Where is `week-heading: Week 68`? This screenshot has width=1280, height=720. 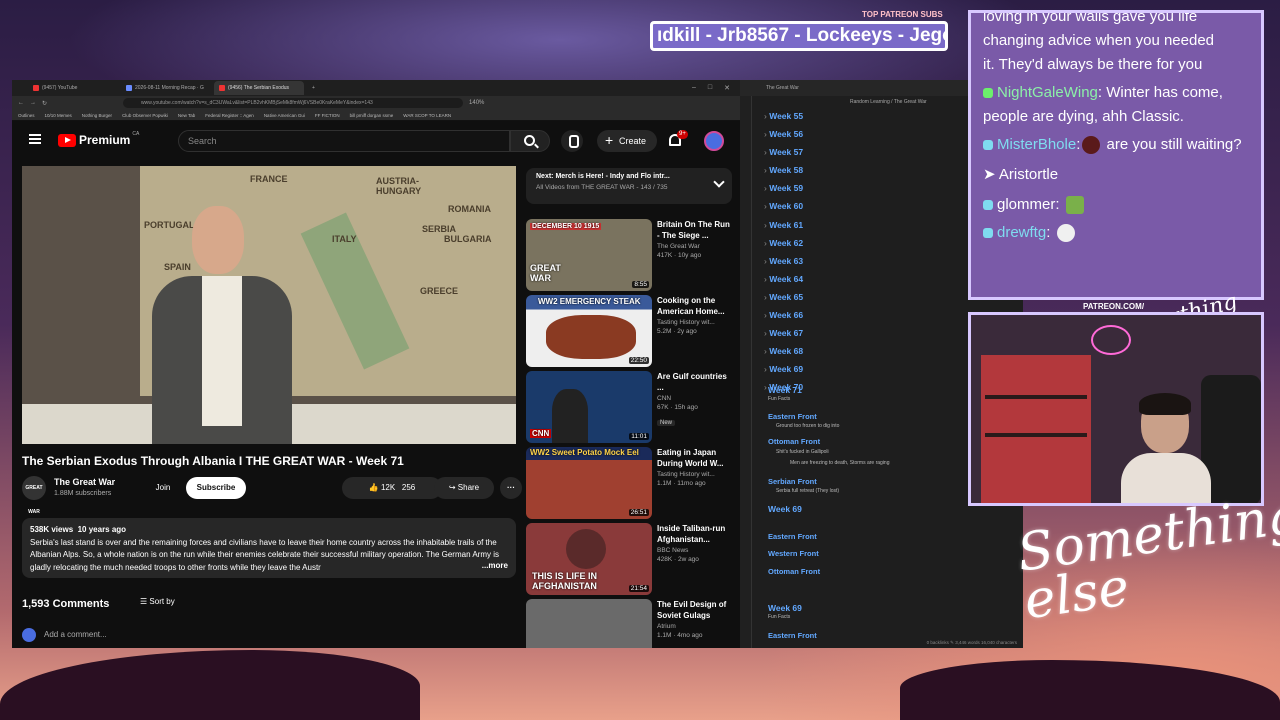 week-heading: Week 68 is located at coordinates (783, 351).